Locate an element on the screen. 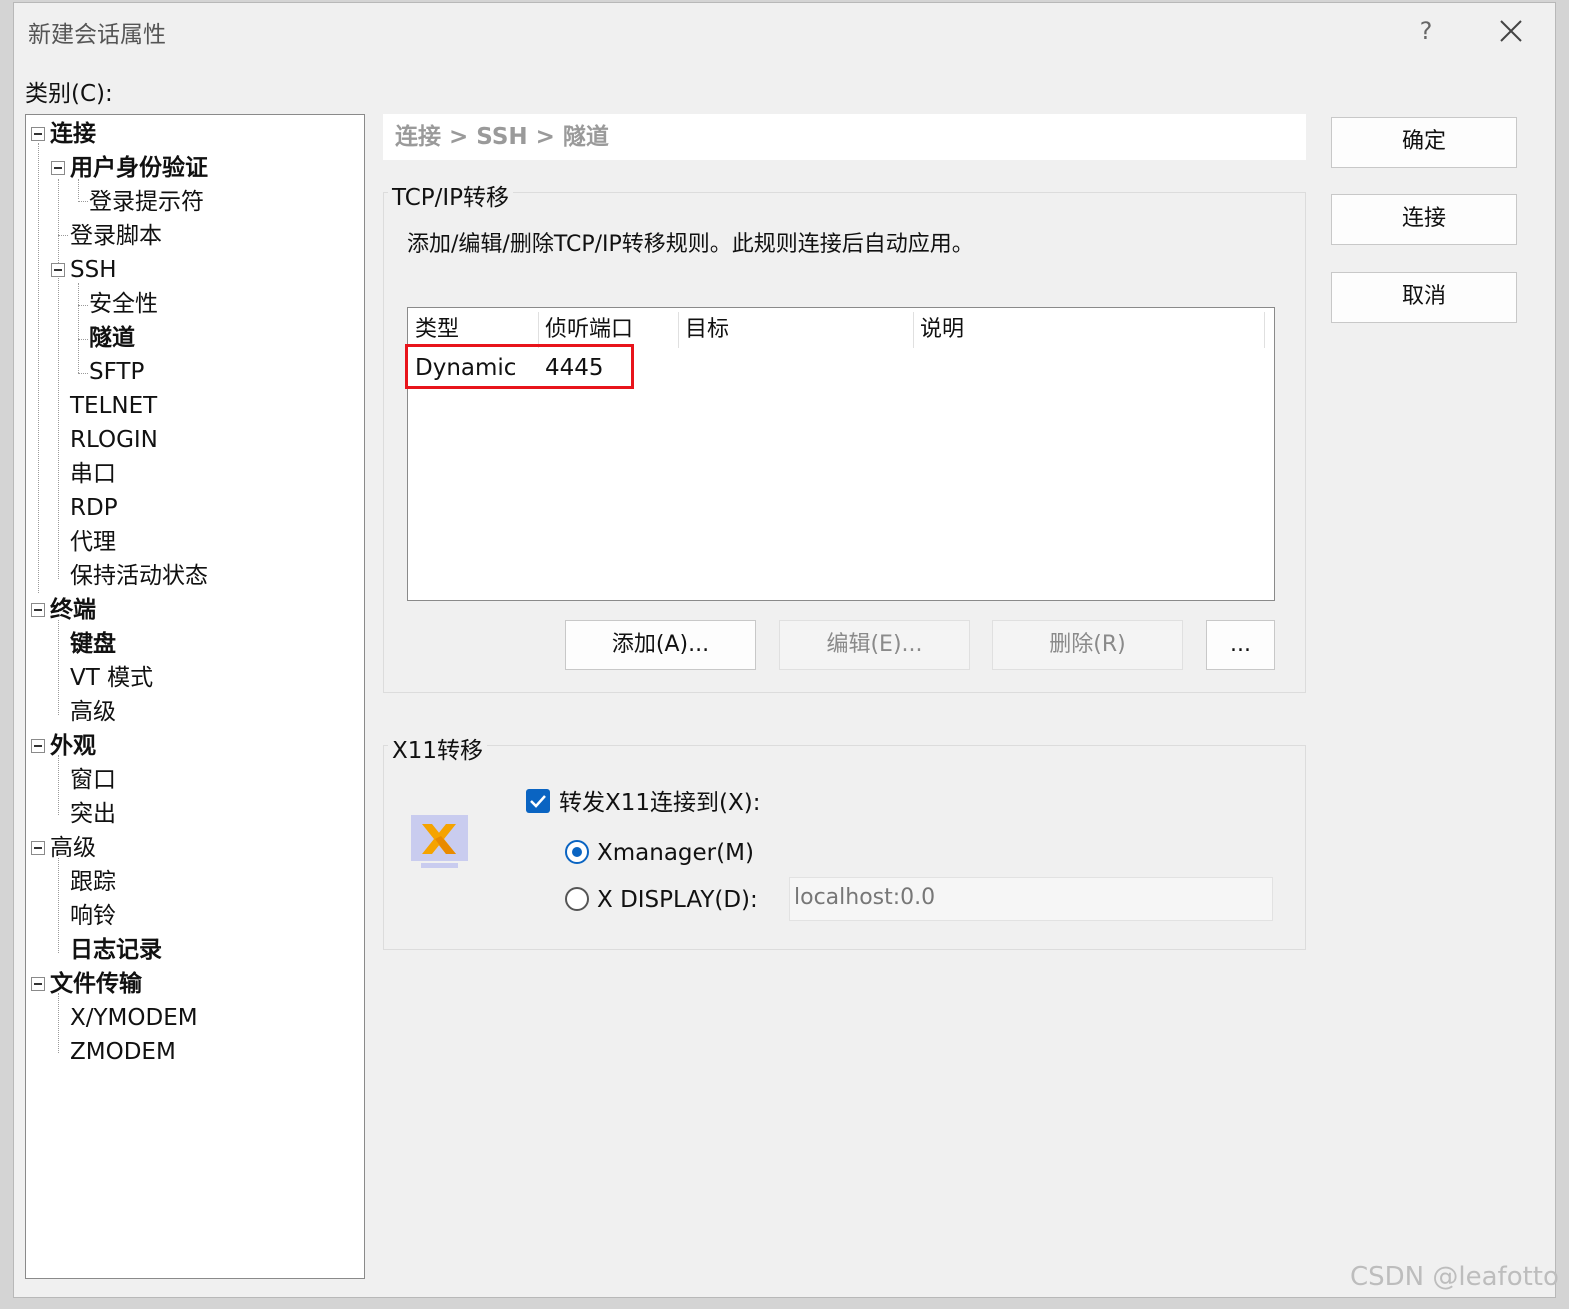 The width and height of the screenshot is (1569, 1309). checkmark-icon is located at coordinates (538, 801).